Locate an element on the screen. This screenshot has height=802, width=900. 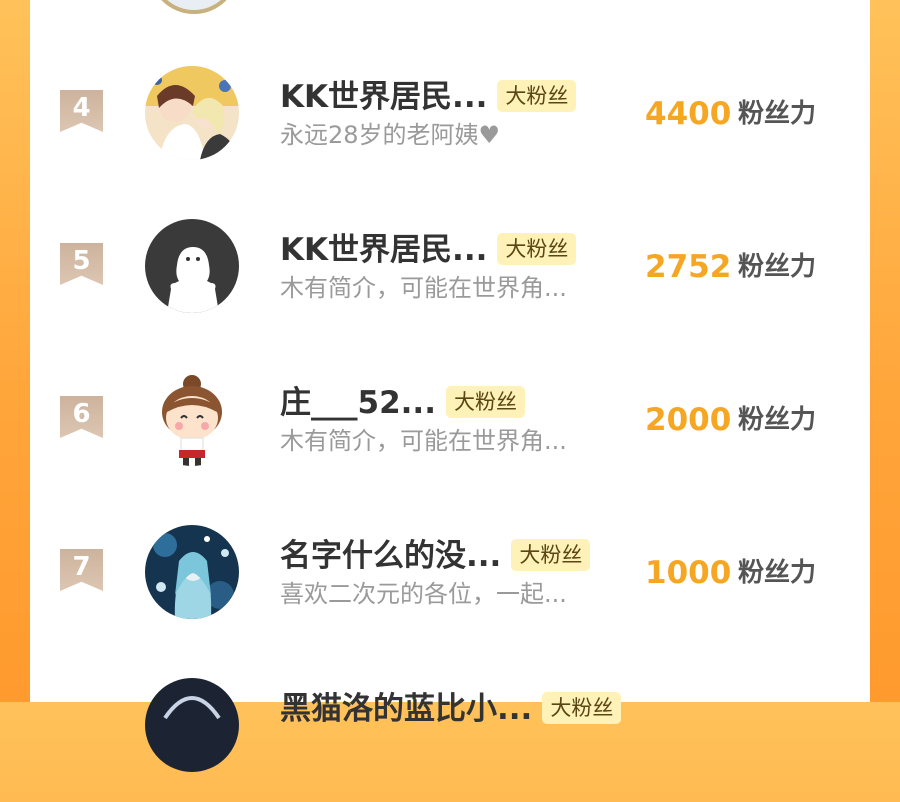
rank-ribbon: 7 is located at coordinates (81, 570).